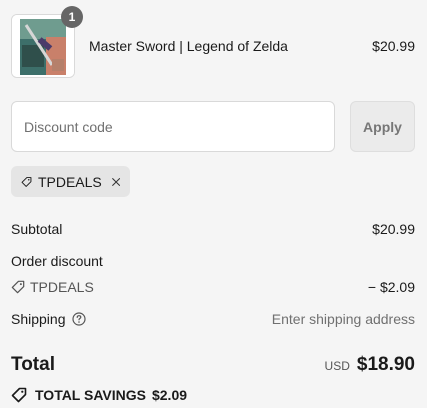  What do you see at coordinates (169, 395) in the screenshot?
I see `total-savings-value: $2.09` at bounding box center [169, 395].